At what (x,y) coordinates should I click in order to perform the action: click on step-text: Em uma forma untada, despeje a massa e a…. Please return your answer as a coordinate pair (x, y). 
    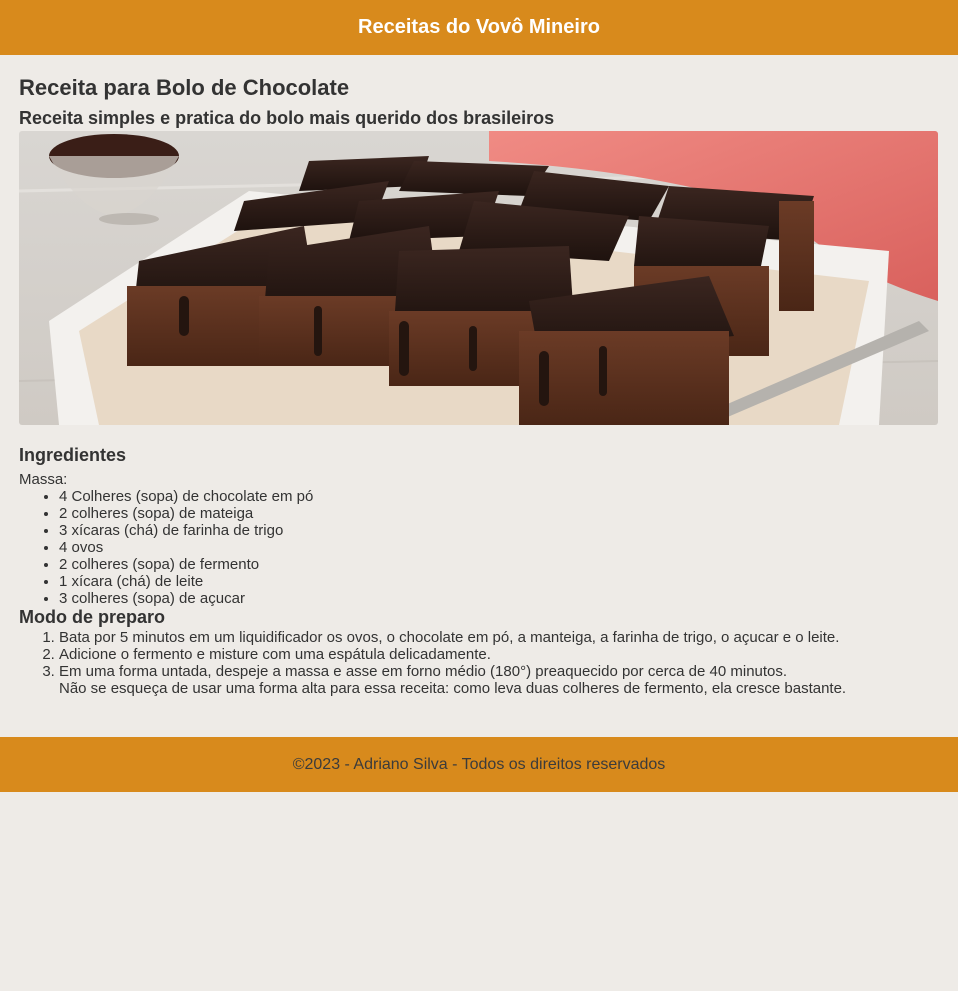
    Looking at the image, I should click on (423, 671).